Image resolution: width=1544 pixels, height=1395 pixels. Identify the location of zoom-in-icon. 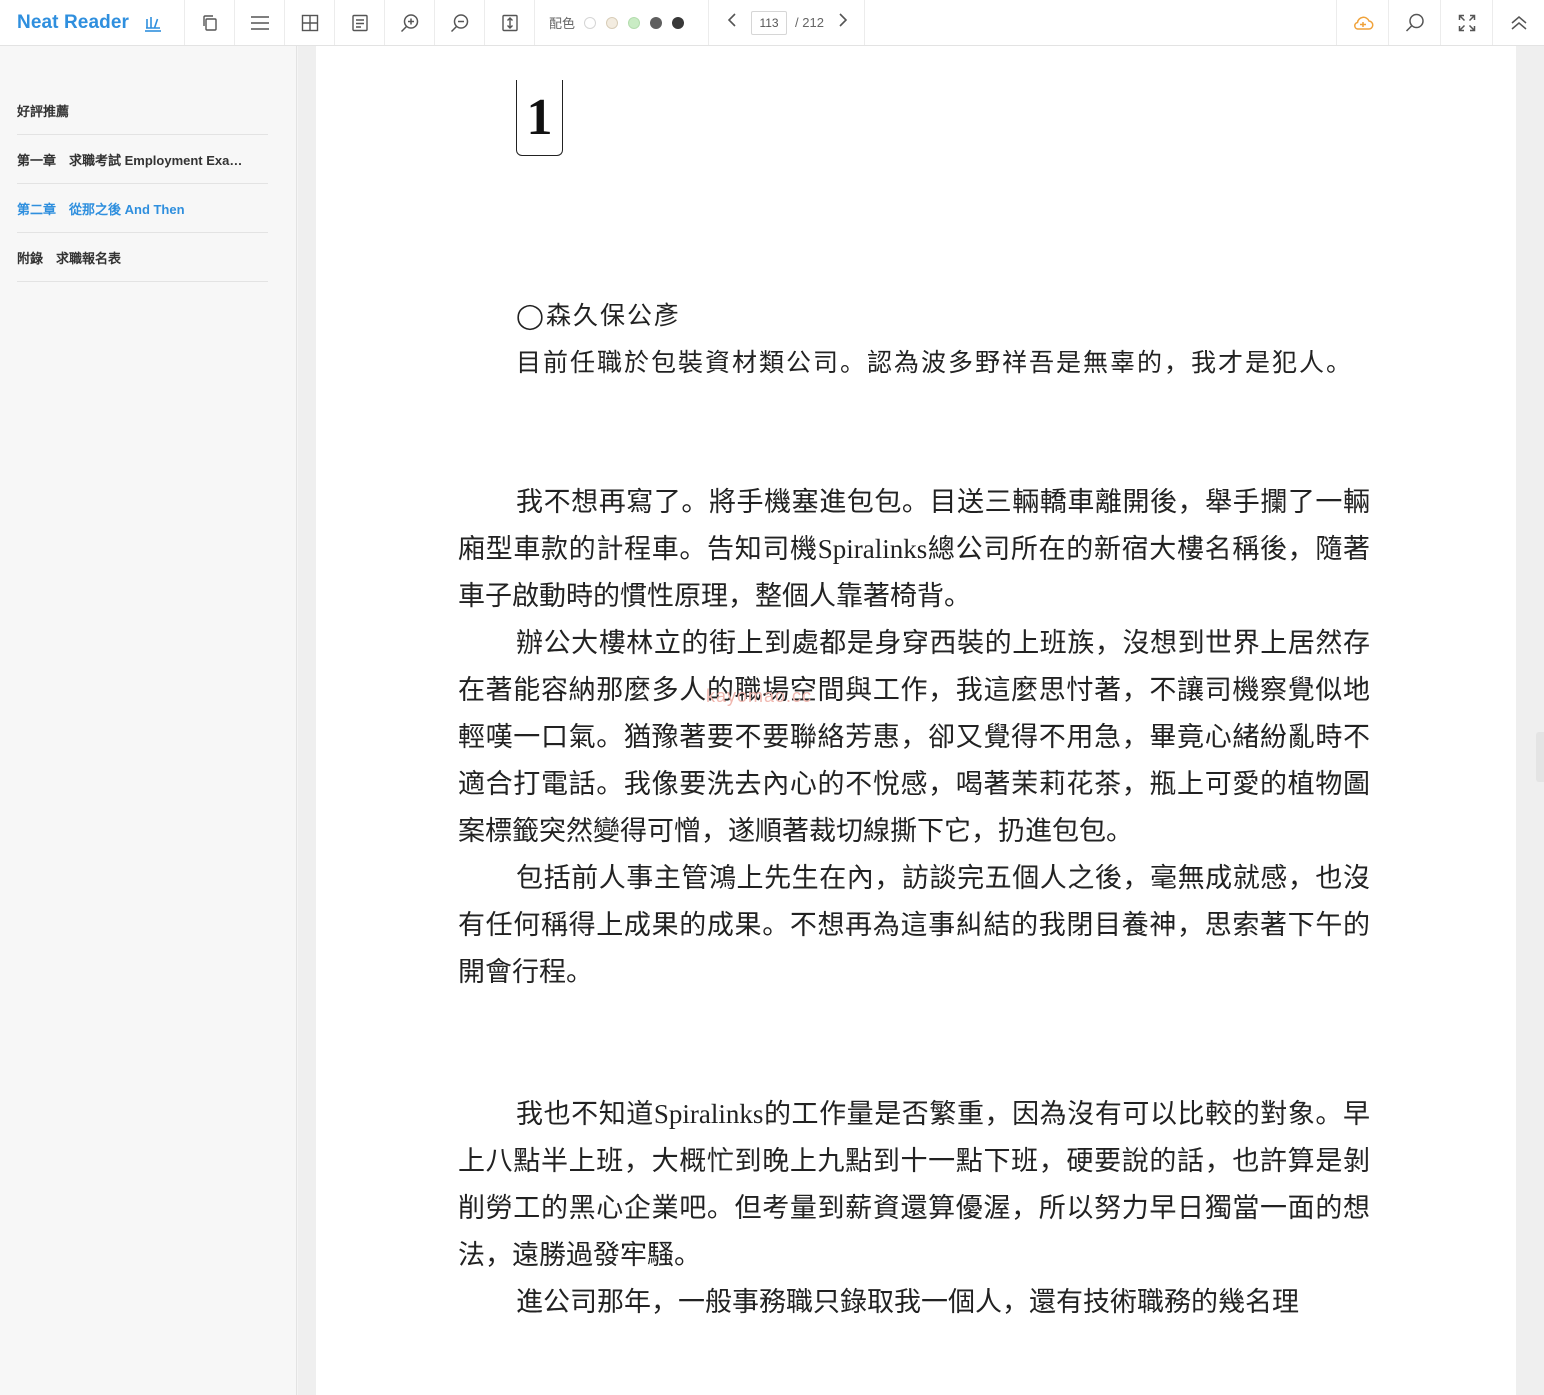
(409, 22).